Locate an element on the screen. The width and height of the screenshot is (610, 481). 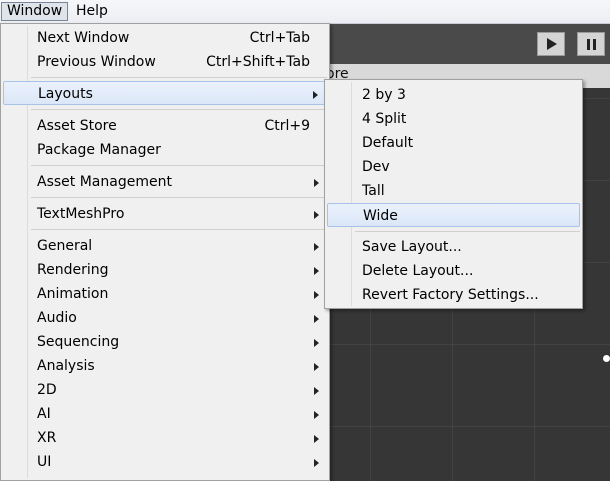
layout-item-tall: Tall is located at coordinates (453, 191).